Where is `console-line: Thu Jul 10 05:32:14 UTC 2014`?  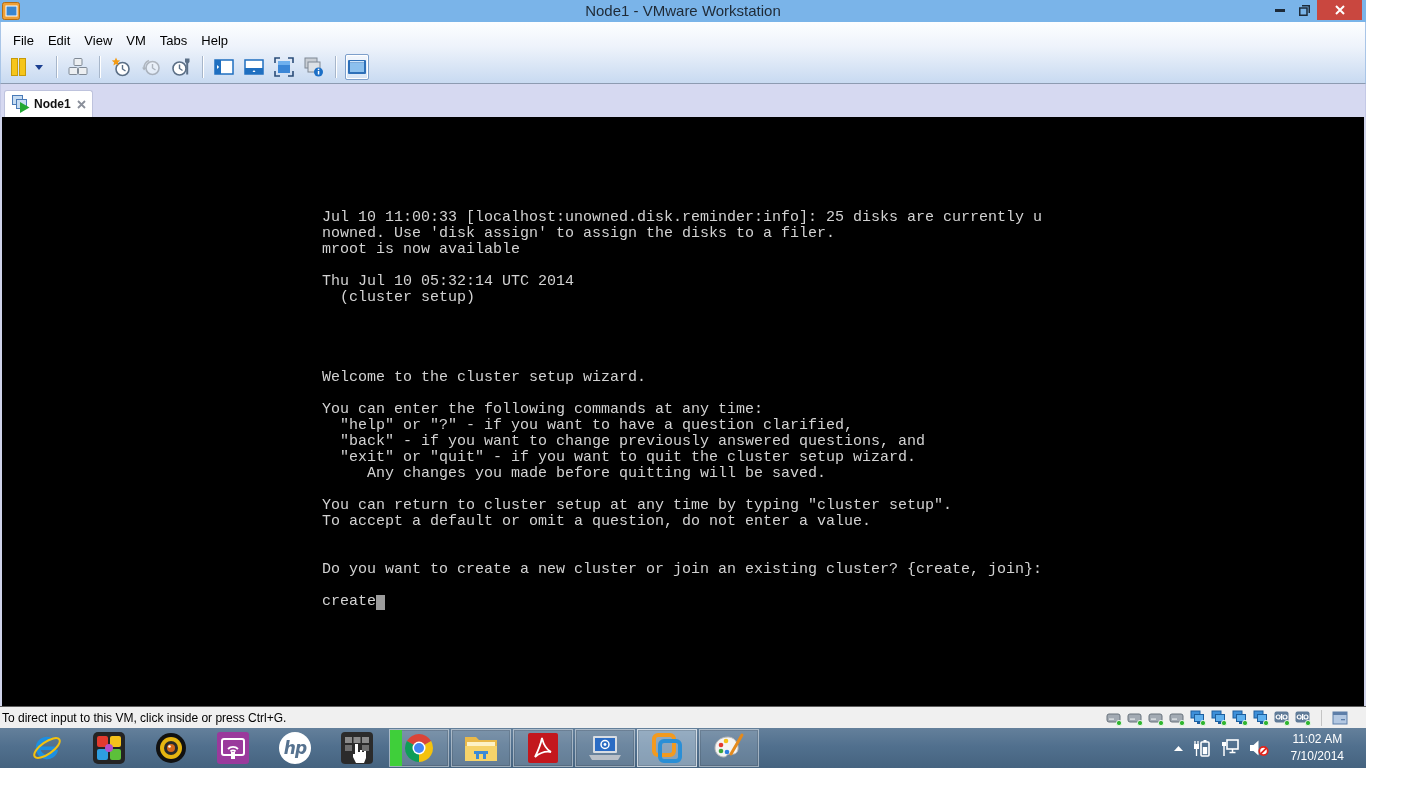
console-line: Thu Jul 10 05:32:14 UTC 2014 is located at coordinates (448, 282).